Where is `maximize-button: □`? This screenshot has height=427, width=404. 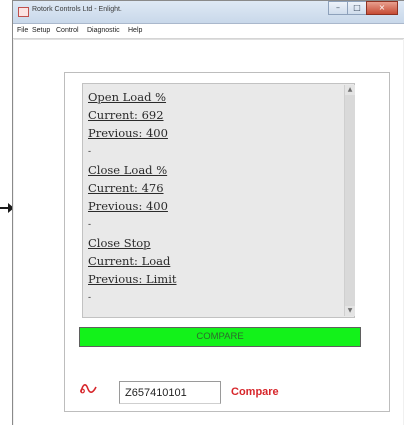
maximize-button: □ is located at coordinates (357, 8).